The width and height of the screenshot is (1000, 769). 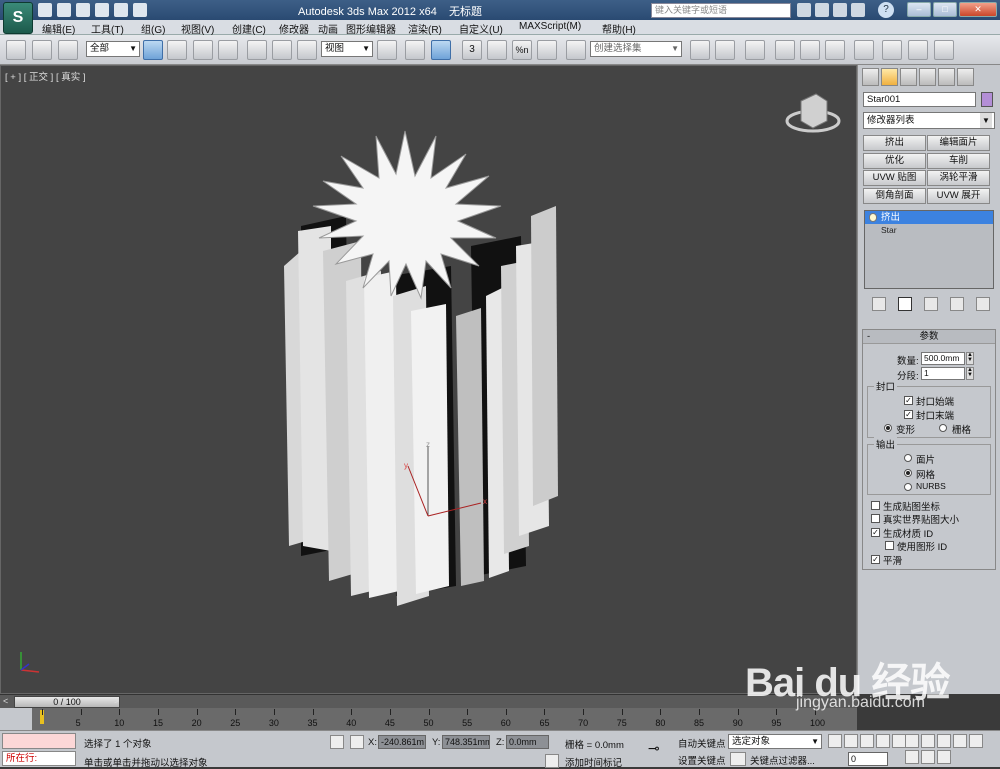 I want to click on cap-start-checkbox: ✓, so click(x=908, y=400).